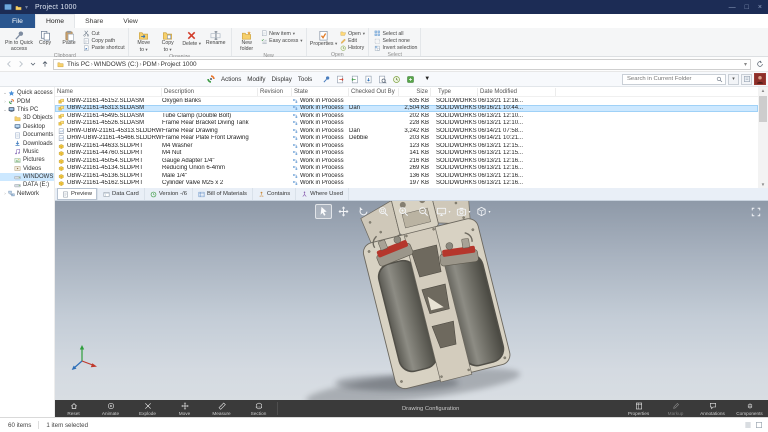  I want to click on tab-file: File, so click(17, 21).